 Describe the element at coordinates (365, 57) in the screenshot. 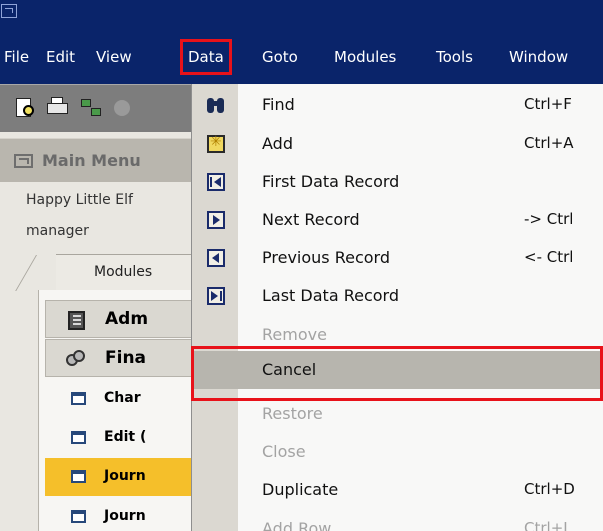

I see `menu-modules: Modules` at that location.